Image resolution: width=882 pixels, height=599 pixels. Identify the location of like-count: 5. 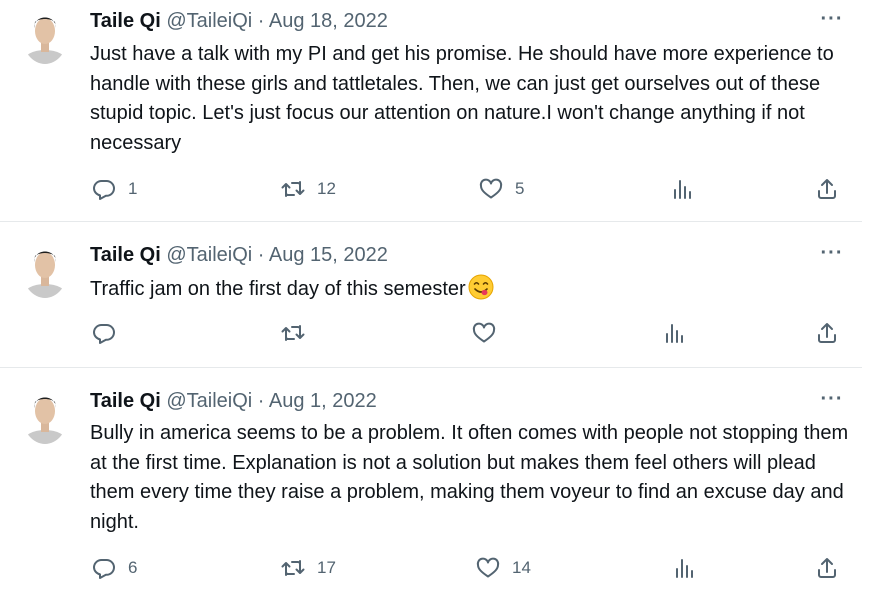
(520, 188).